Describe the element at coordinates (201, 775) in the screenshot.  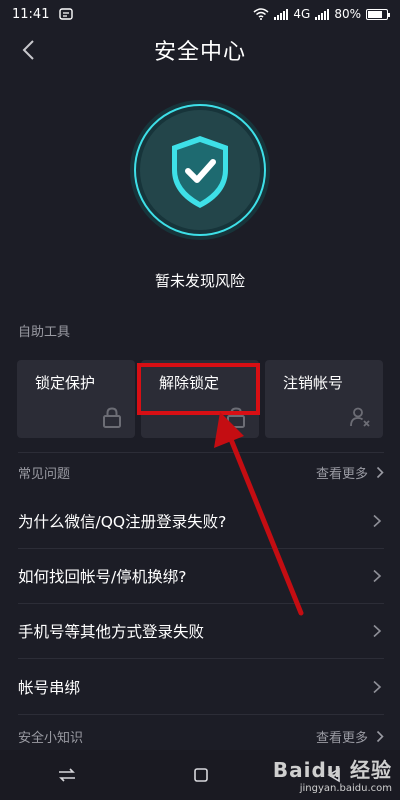
I see `home-square-icon` at that location.